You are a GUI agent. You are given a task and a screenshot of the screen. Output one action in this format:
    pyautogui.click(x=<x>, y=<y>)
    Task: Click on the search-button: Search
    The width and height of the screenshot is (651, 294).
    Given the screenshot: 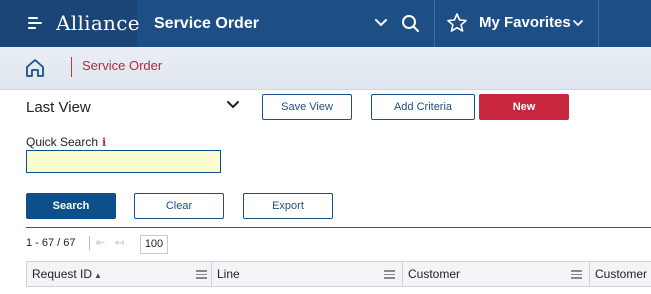 What is the action you would take?
    pyautogui.click(x=71, y=206)
    